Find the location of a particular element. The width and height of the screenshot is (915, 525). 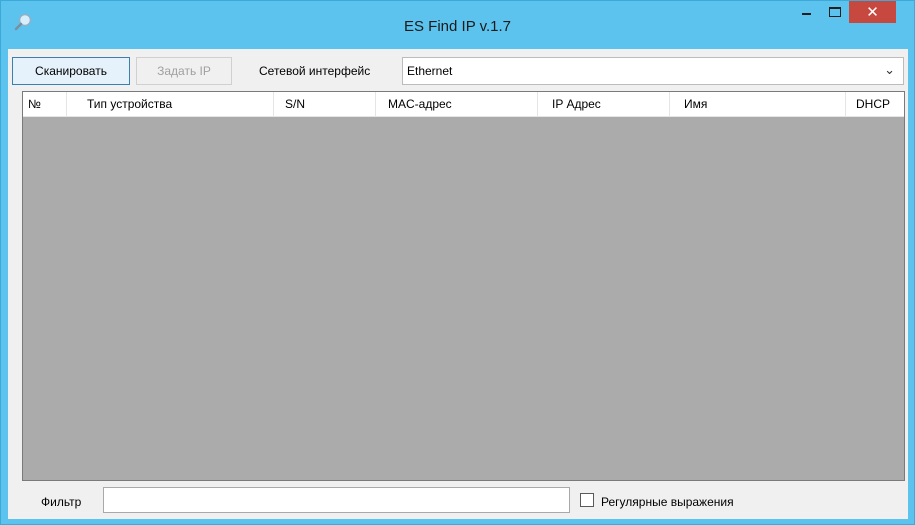

regex-label: Регулярные выражения is located at coordinates (667, 502).